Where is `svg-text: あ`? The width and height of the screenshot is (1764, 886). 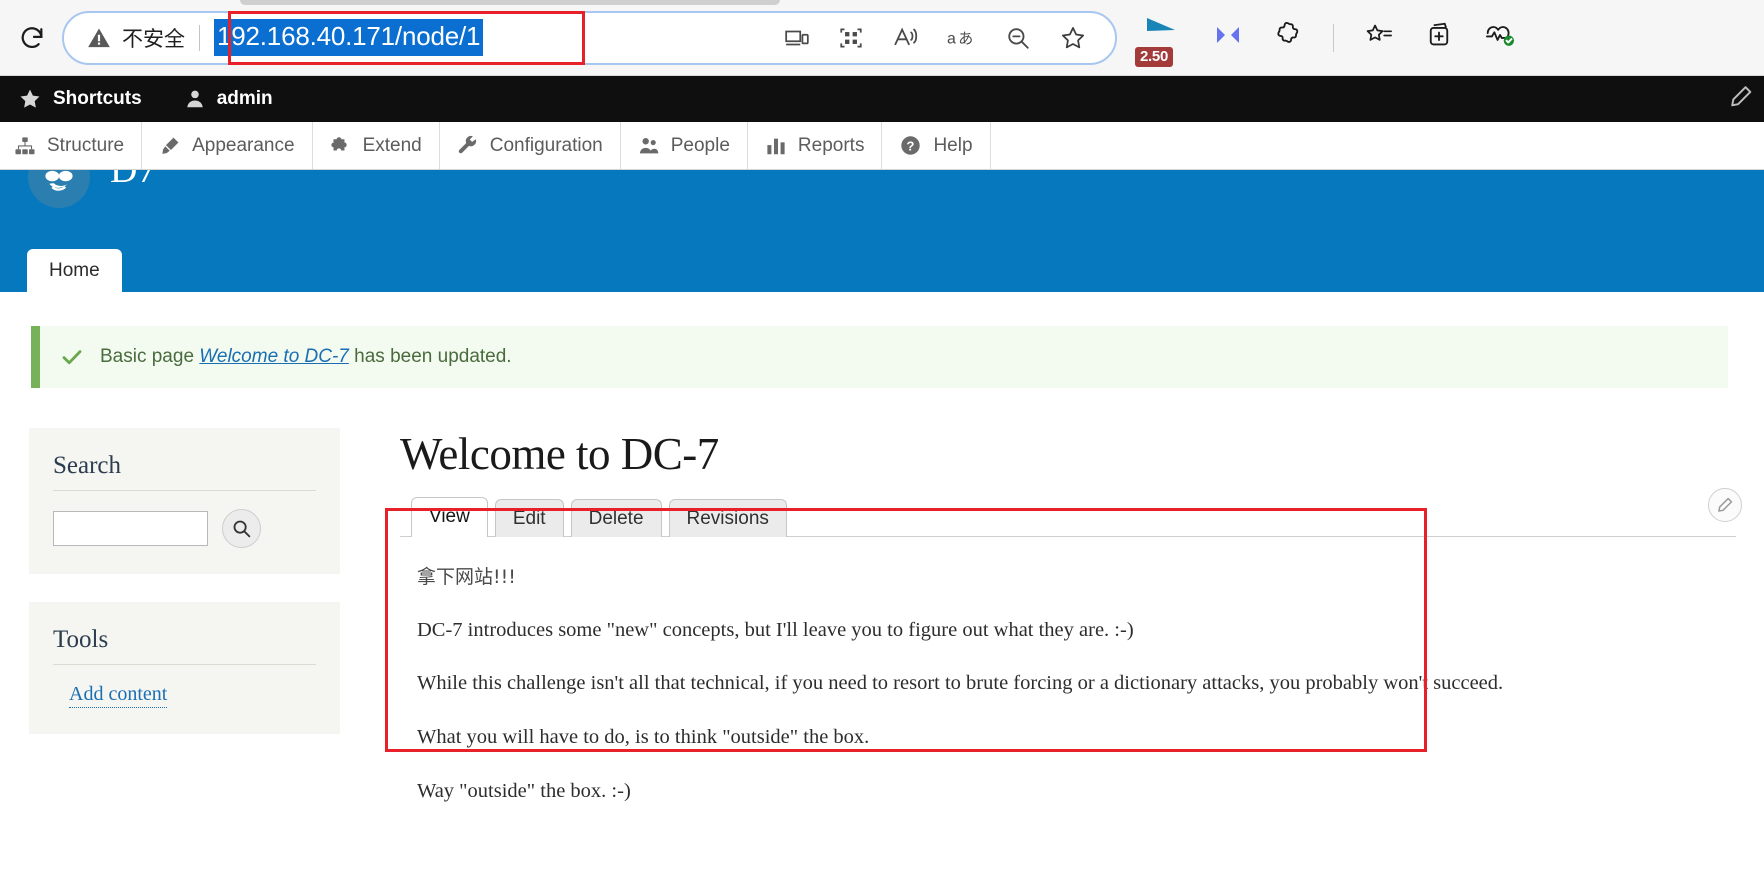
svg-text: あ is located at coordinates (965, 38).